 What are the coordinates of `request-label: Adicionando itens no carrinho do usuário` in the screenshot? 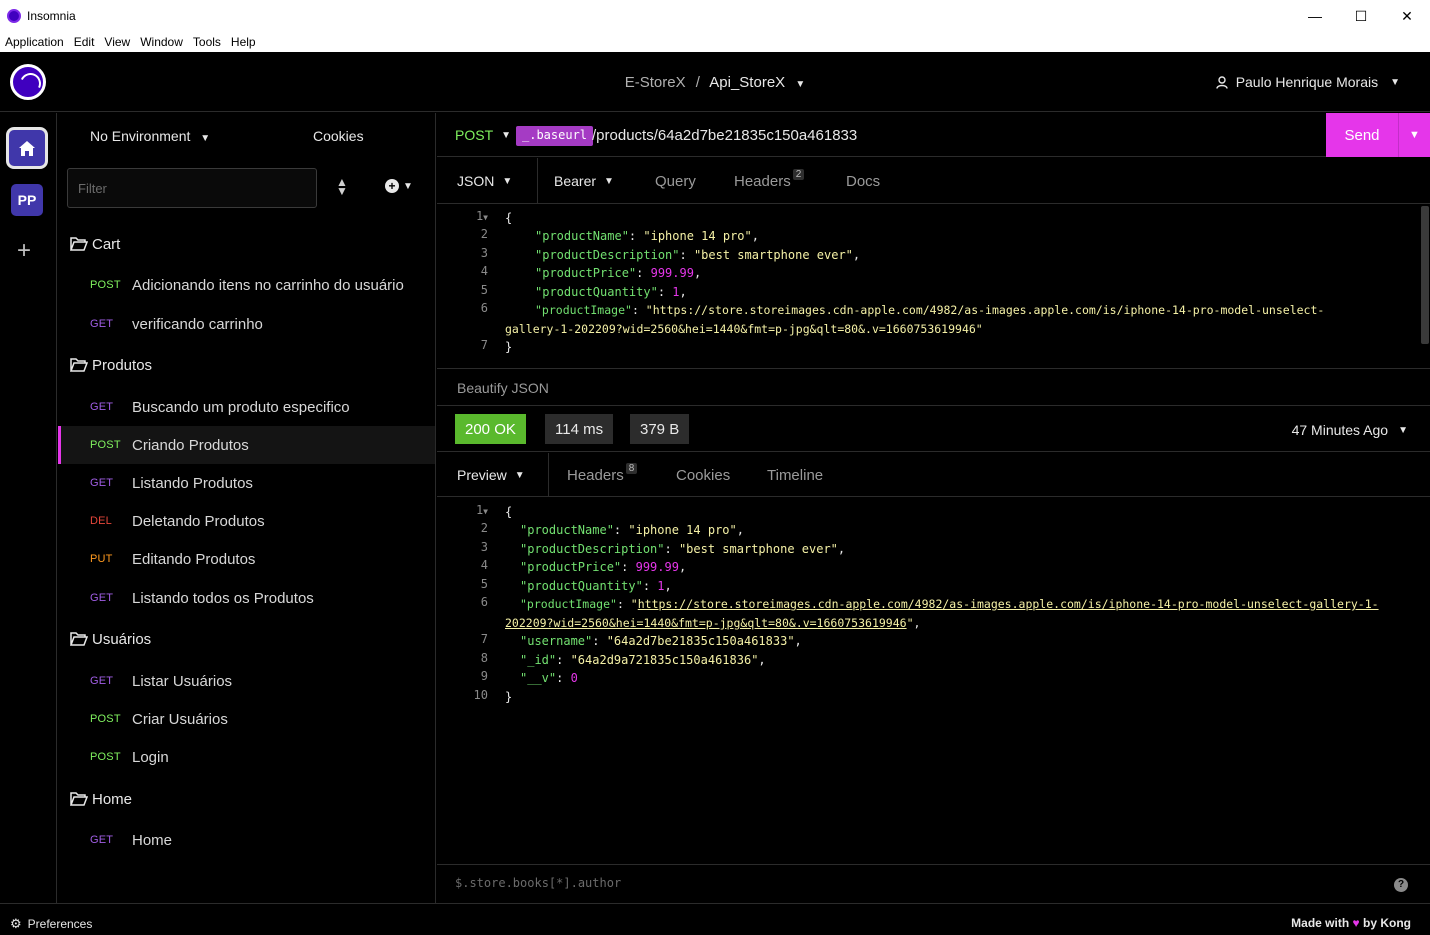 It's located at (268, 285).